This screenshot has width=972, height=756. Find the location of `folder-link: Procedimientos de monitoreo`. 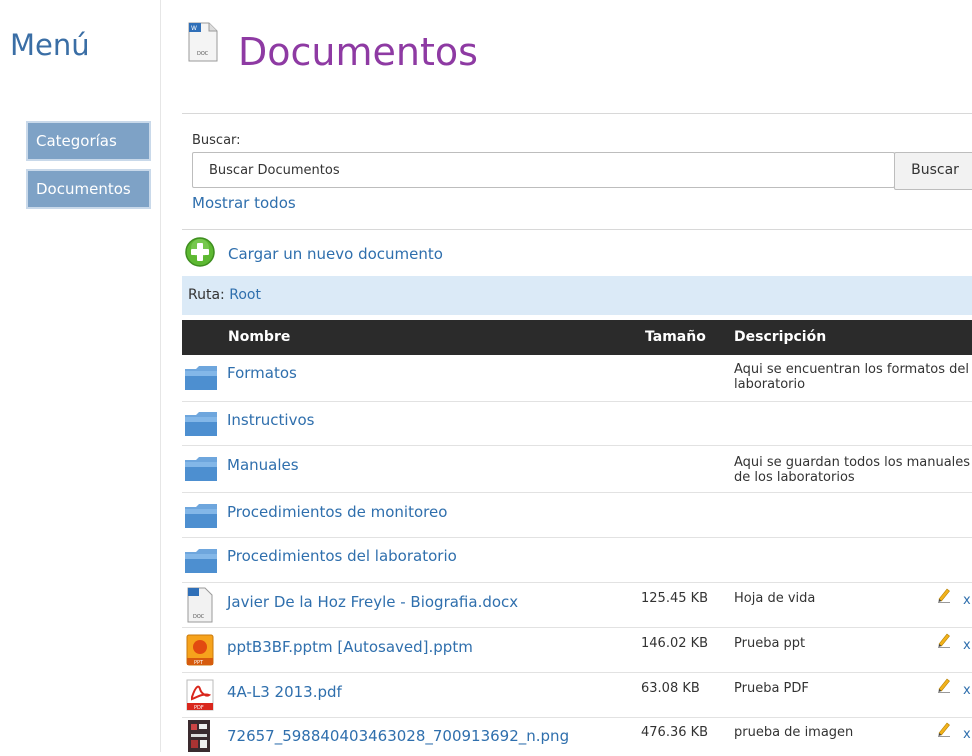

folder-link: Procedimientos de monitoreo is located at coordinates (337, 512).